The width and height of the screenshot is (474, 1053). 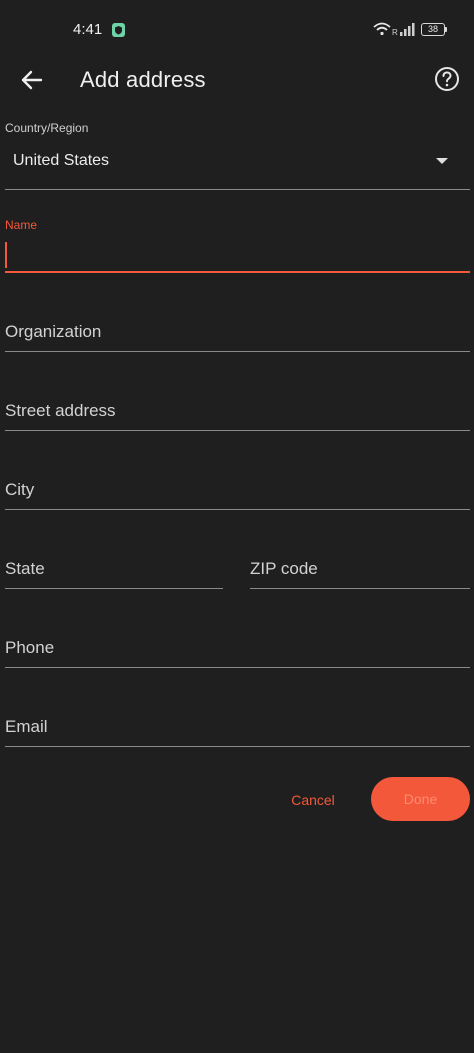 What do you see at coordinates (446, 29) in the screenshot?
I see `battery-tip` at bounding box center [446, 29].